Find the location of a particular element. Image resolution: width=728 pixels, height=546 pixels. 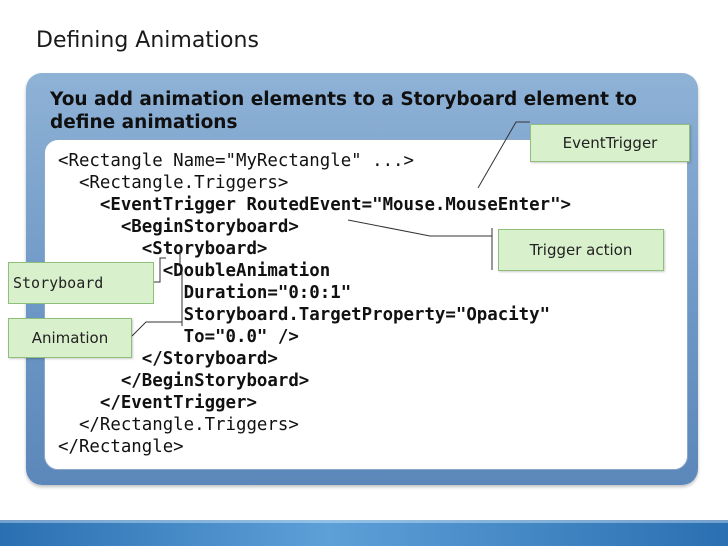

code-line-12: </EventTrigger> is located at coordinates (157, 403).